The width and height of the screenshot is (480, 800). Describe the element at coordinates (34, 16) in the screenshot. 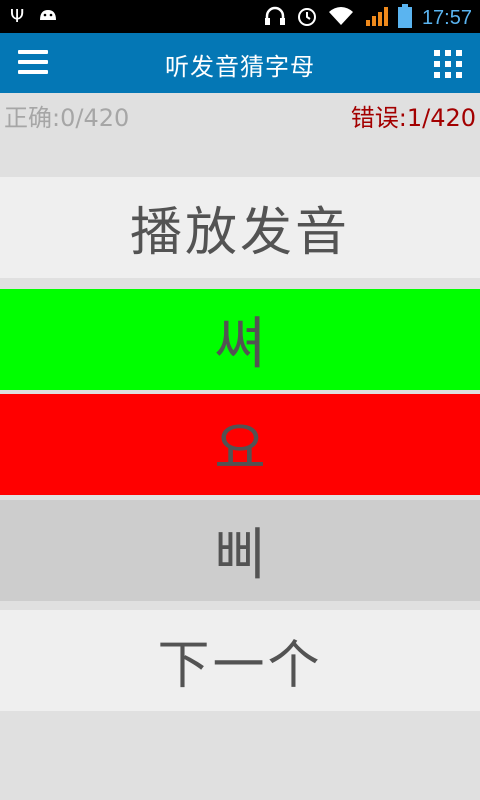

I see `status-left-icons: Ψ` at that location.